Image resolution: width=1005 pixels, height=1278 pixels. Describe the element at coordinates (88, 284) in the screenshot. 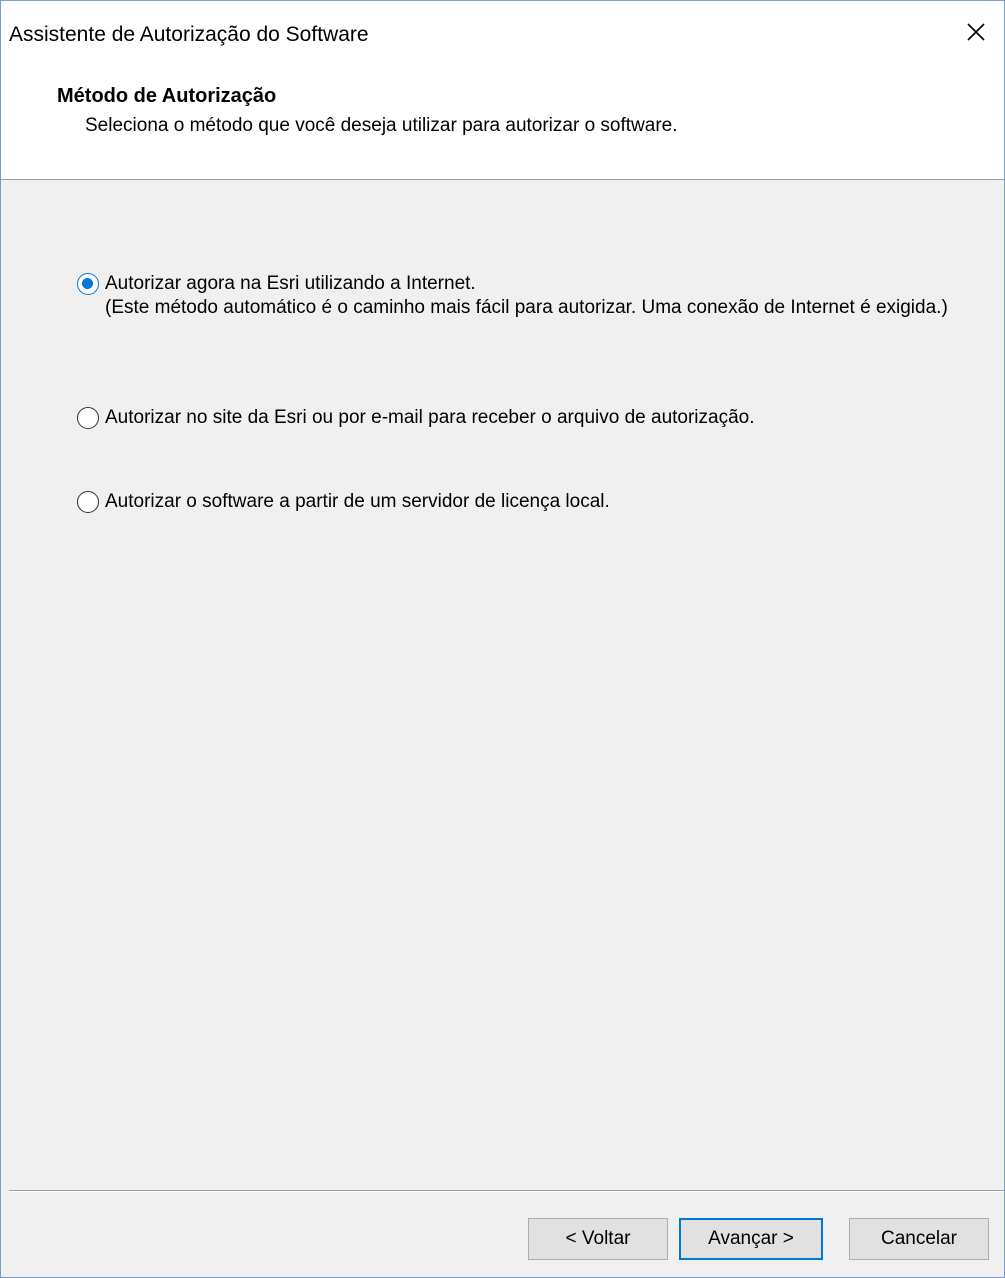

I see `radio-authorize-internet` at that location.